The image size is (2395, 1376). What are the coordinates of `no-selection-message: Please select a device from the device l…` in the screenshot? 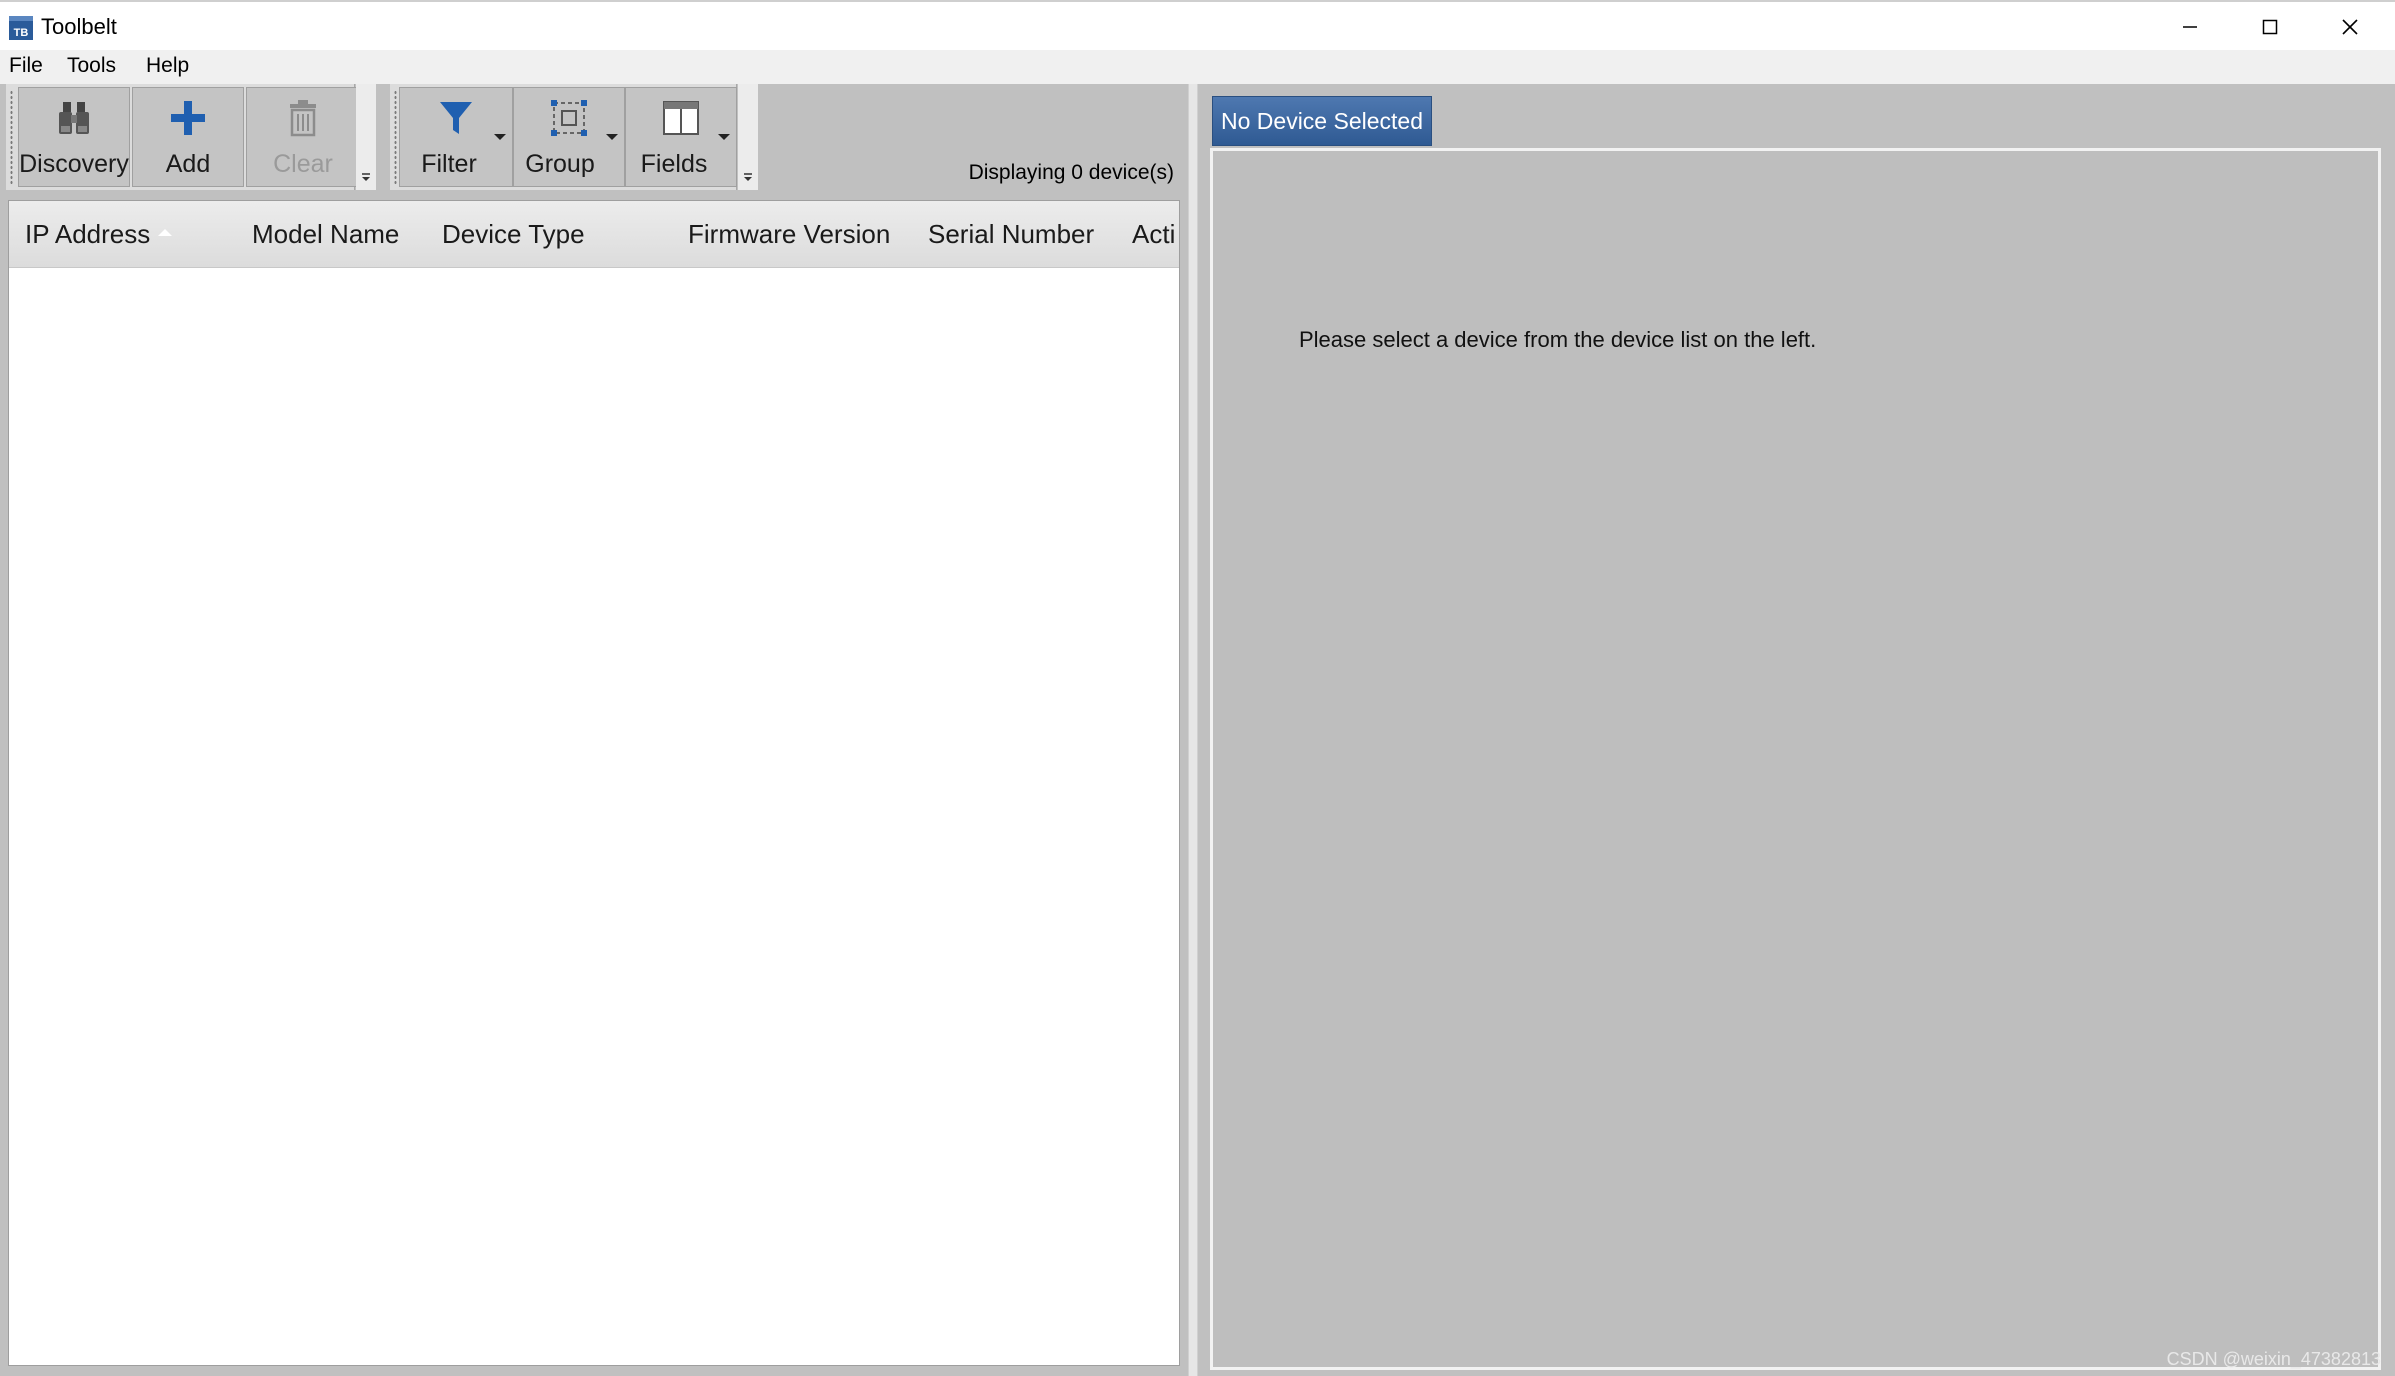 It's located at (1558, 339).